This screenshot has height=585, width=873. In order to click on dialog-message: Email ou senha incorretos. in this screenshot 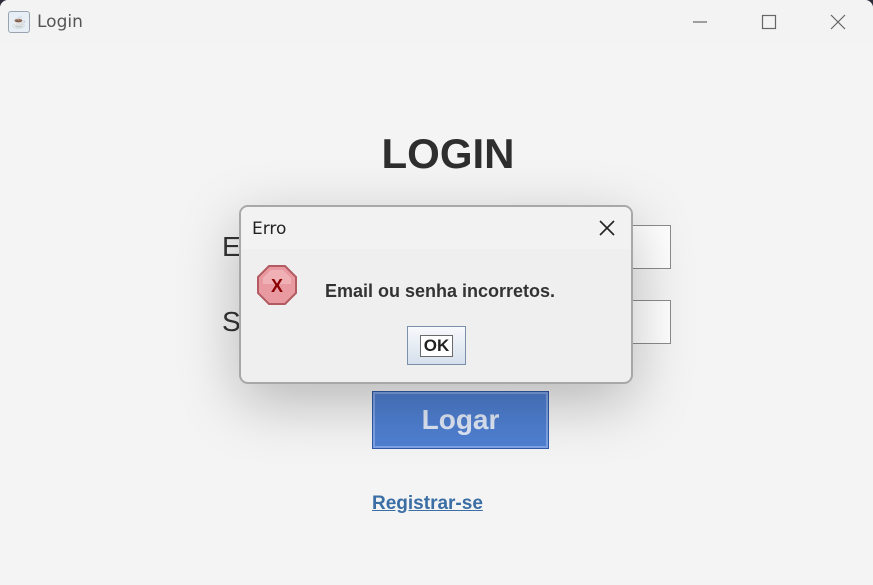, I will do `click(440, 291)`.